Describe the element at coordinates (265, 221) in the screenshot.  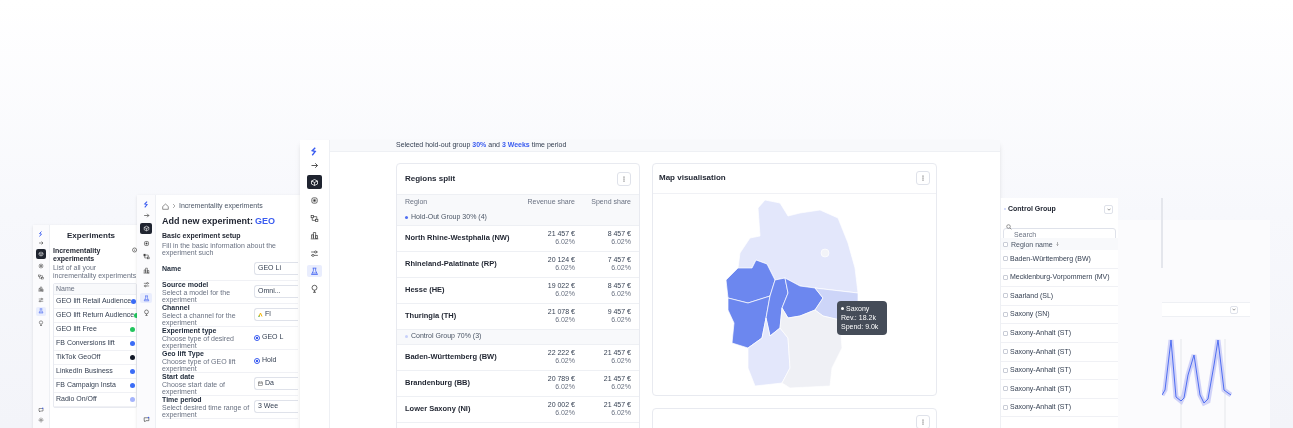
I see `page-title-accent: GEO` at that location.